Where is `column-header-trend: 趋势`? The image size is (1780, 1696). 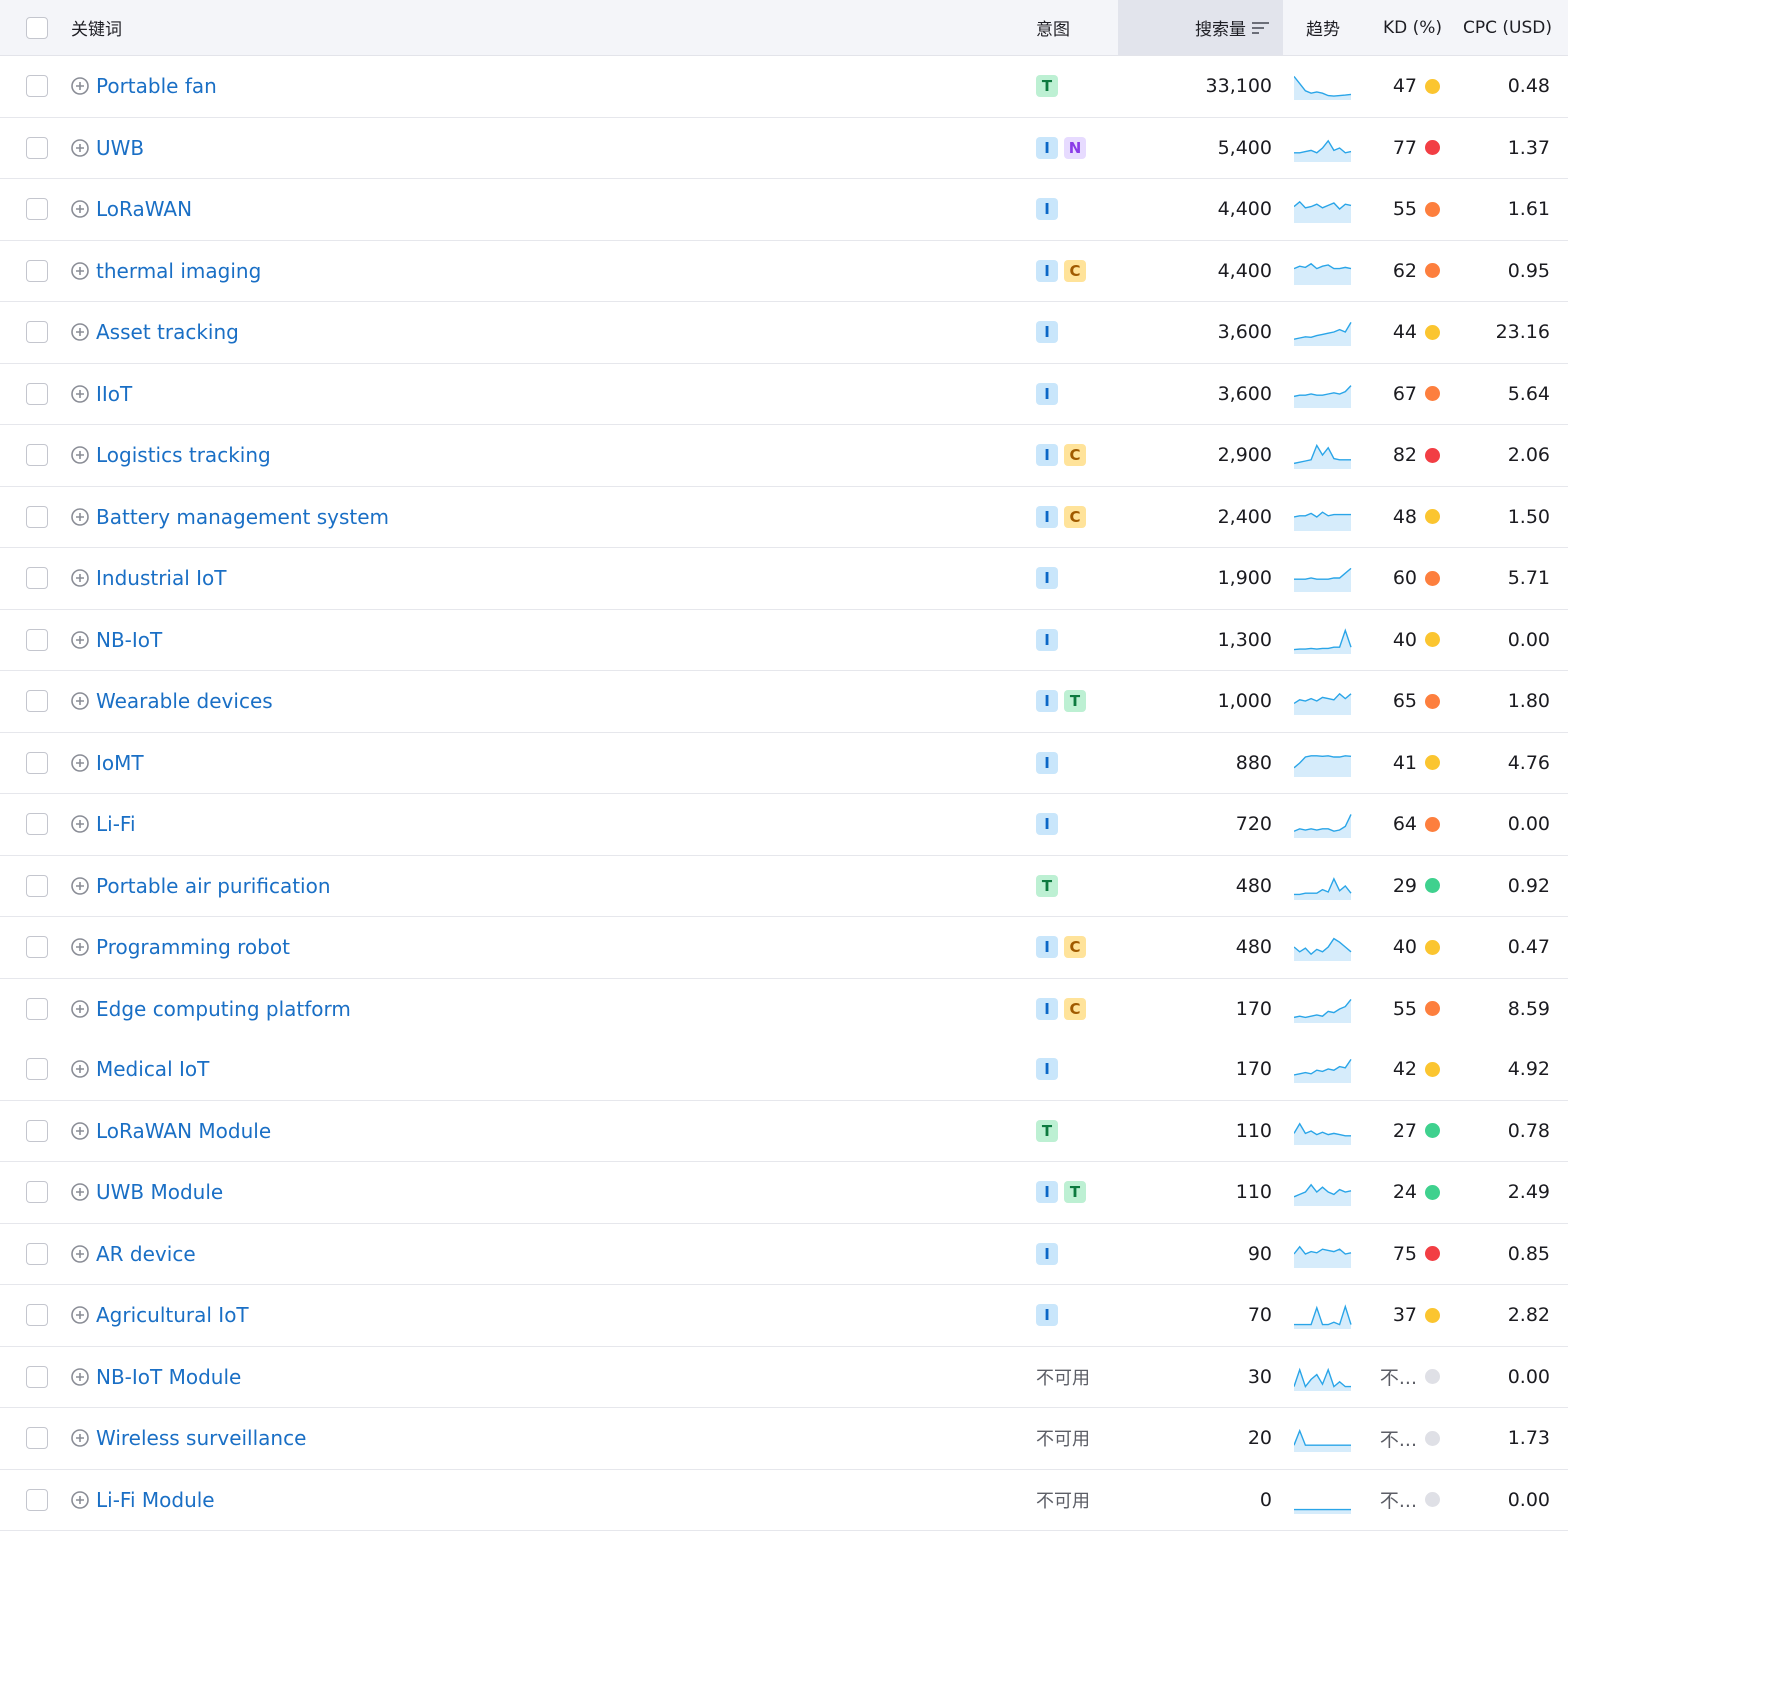
column-header-trend: 趋势 is located at coordinates (1323, 27).